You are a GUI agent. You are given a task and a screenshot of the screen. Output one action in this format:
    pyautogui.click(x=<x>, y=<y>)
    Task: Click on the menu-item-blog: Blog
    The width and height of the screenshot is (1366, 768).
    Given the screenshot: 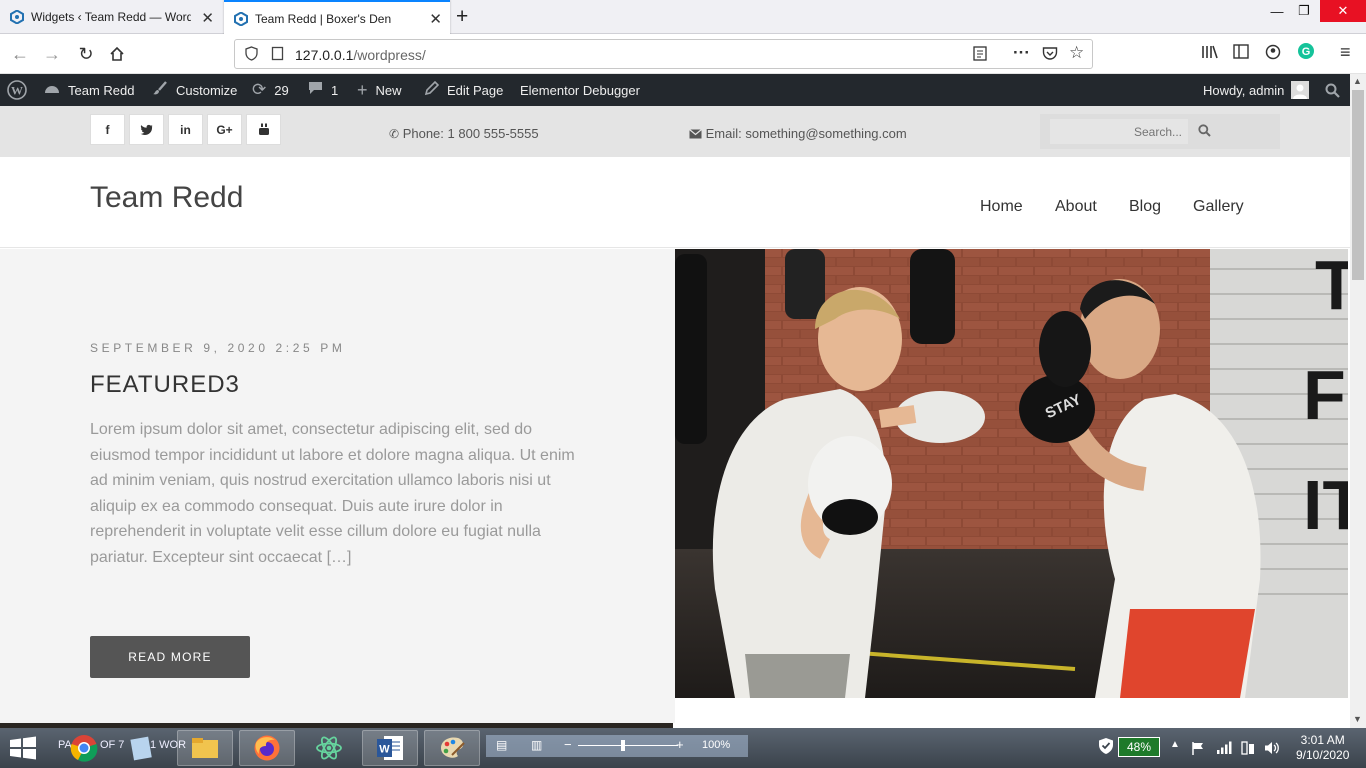 What is the action you would take?
    pyautogui.click(x=1145, y=207)
    